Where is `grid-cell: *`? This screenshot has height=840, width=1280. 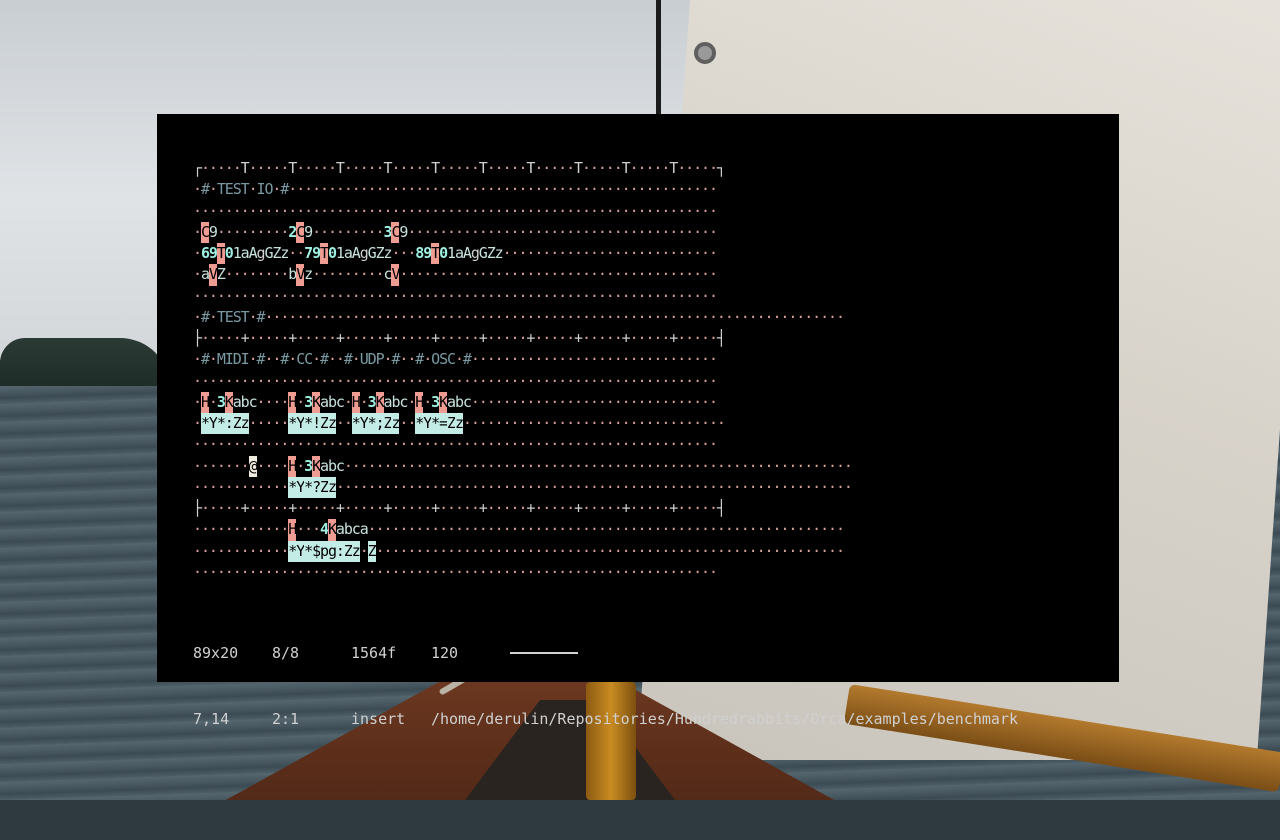 grid-cell: * is located at coordinates (356, 424).